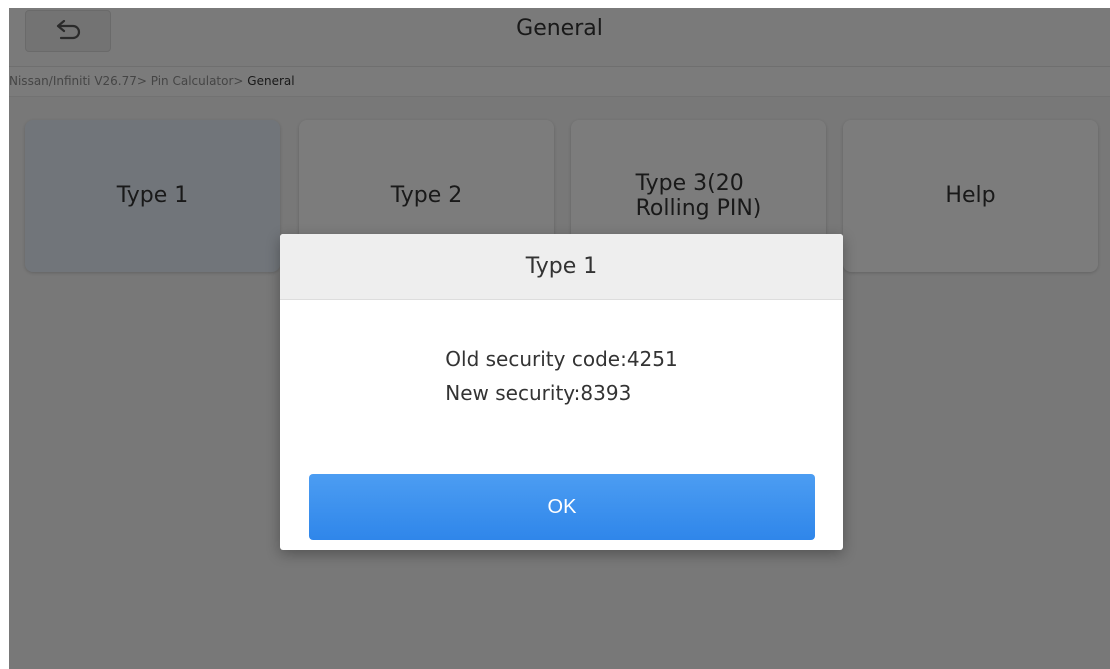 The width and height of the screenshot is (1110, 669). What do you see at coordinates (561, 359) in the screenshot?
I see `old-security-code-text: Old security code:4251` at bounding box center [561, 359].